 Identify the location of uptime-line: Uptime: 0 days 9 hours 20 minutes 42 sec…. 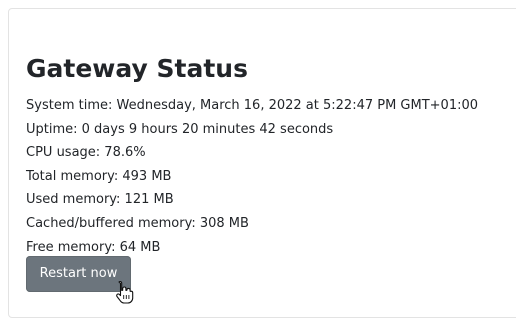
(180, 129).